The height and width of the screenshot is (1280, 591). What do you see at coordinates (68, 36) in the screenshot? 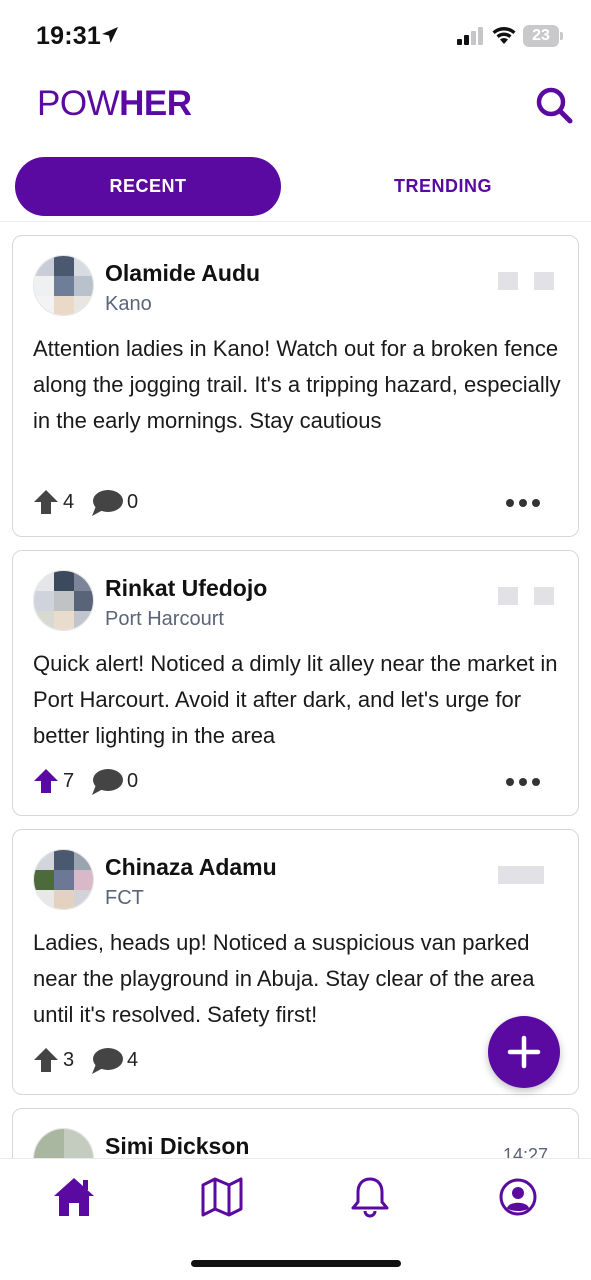
I see `status-time: 19:31` at bounding box center [68, 36].